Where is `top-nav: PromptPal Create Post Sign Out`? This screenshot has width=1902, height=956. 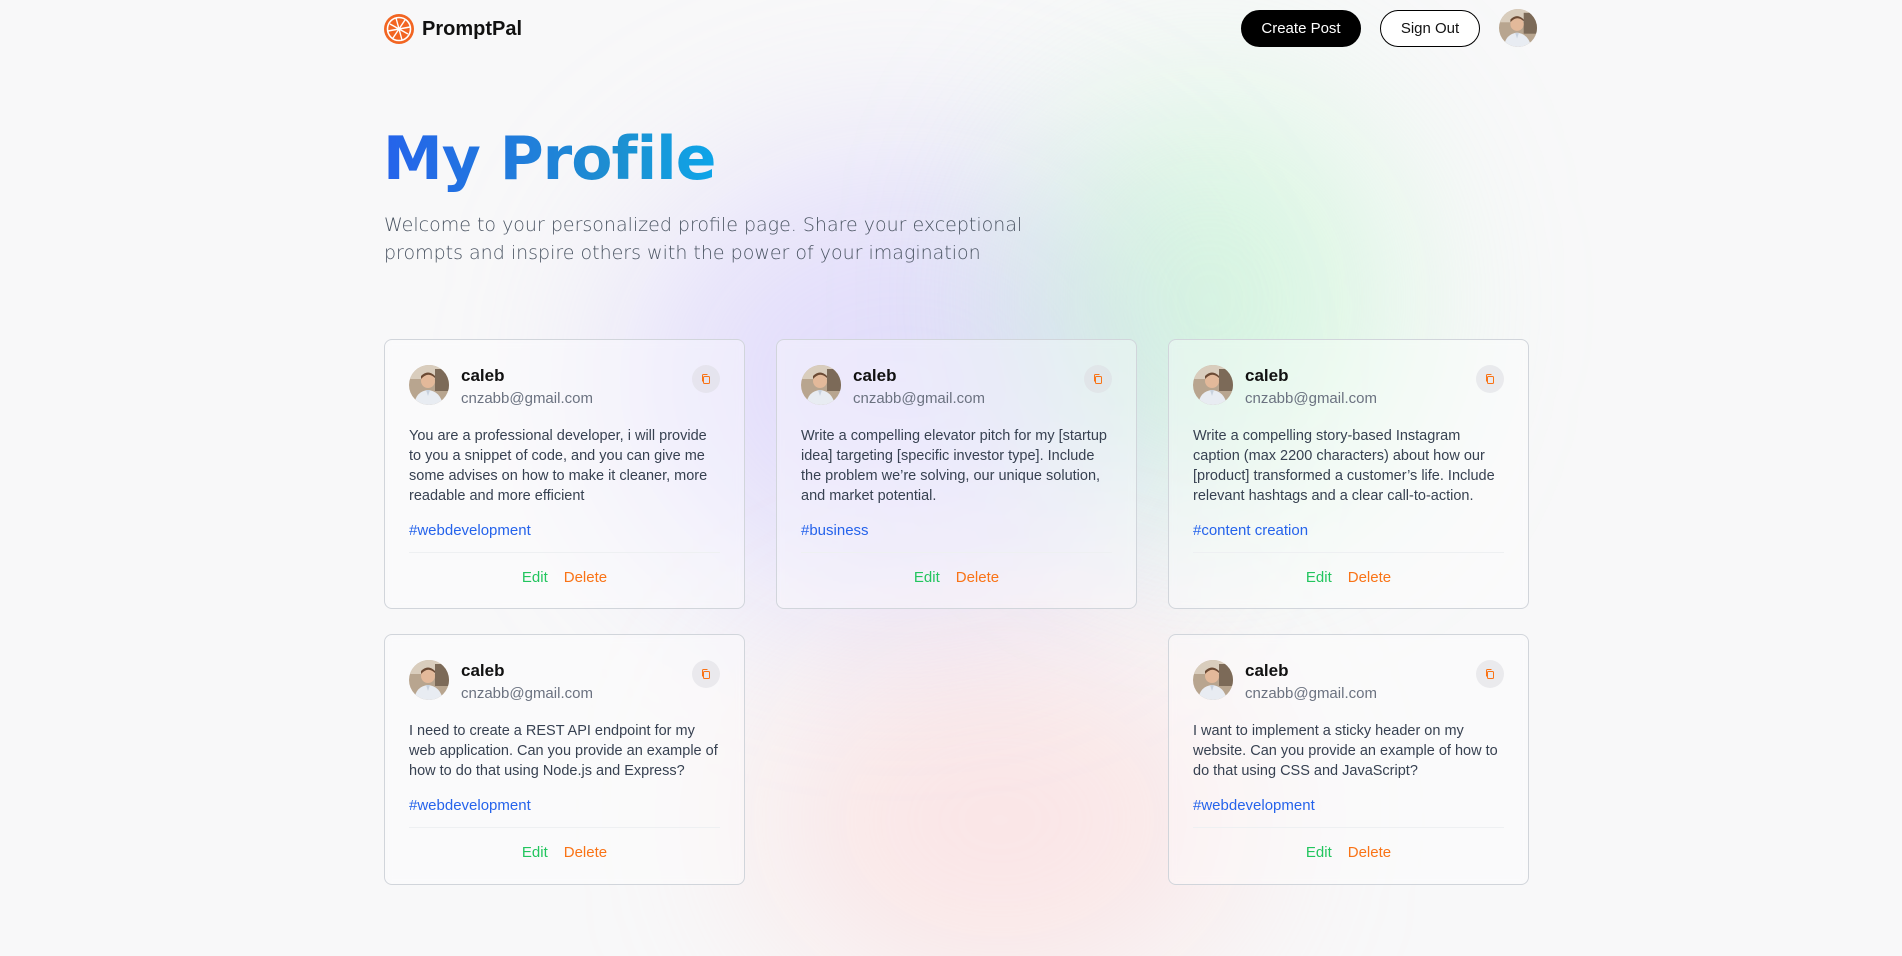
top-nav: PromptPal Create Post Sign Out is located at coordinates (951, 29).